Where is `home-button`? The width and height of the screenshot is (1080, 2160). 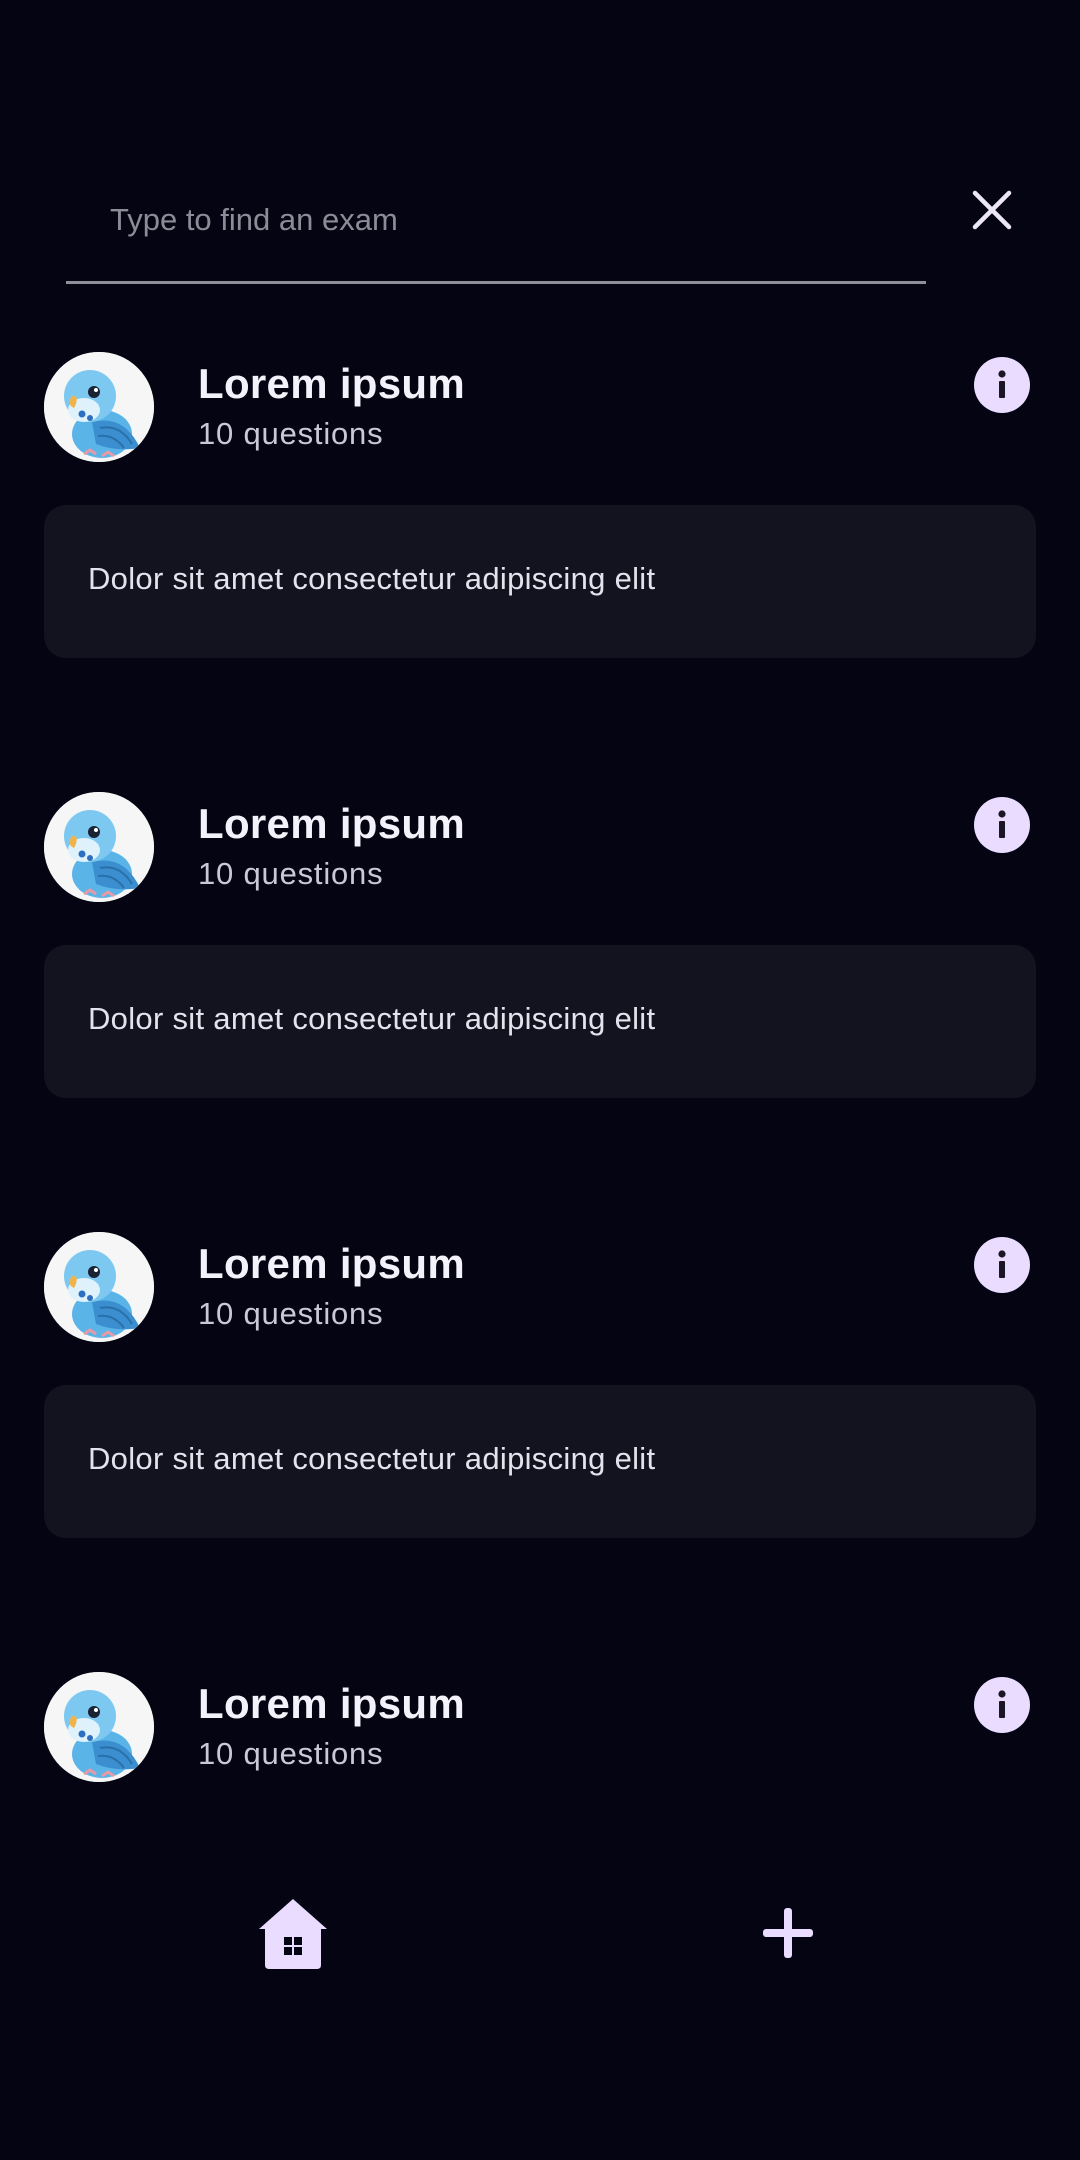
home-button is located at coordinates (293, 1933).